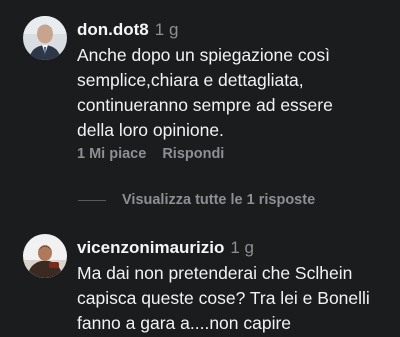 Image resolution: width=400 pixels, height=337 pixels. I want to click on comment-header: don.dot8 1 g, so click(127, 30).